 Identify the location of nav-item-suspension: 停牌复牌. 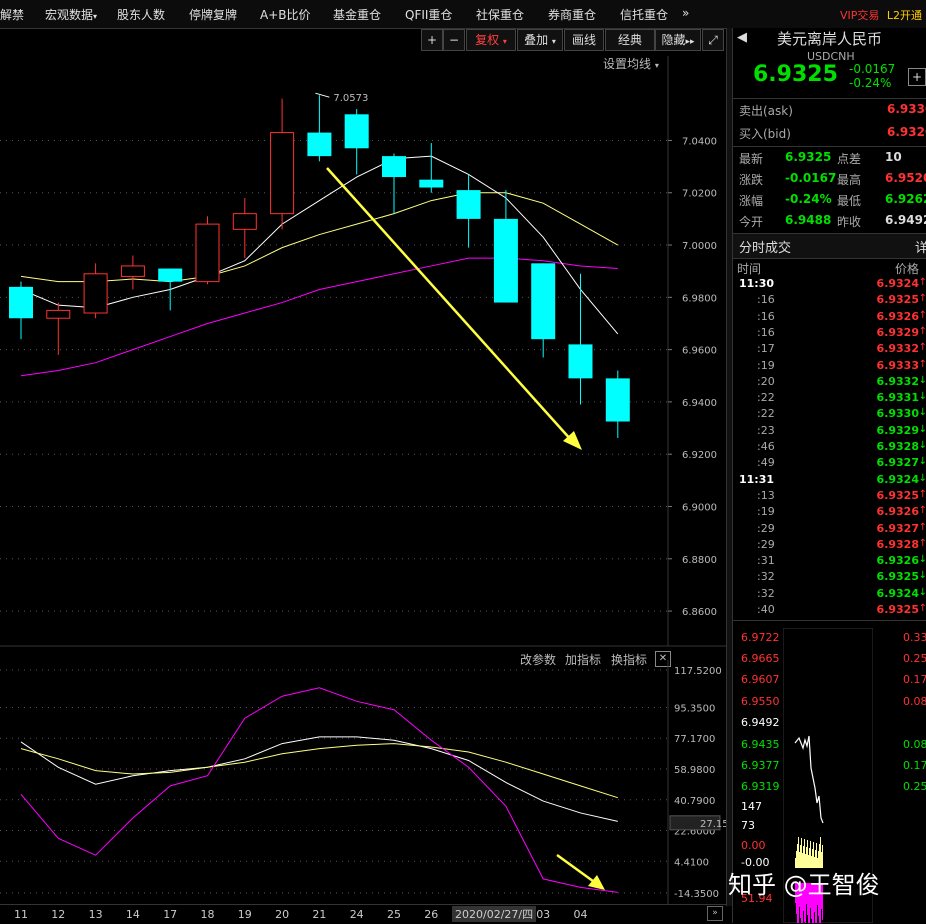
(213, 14).